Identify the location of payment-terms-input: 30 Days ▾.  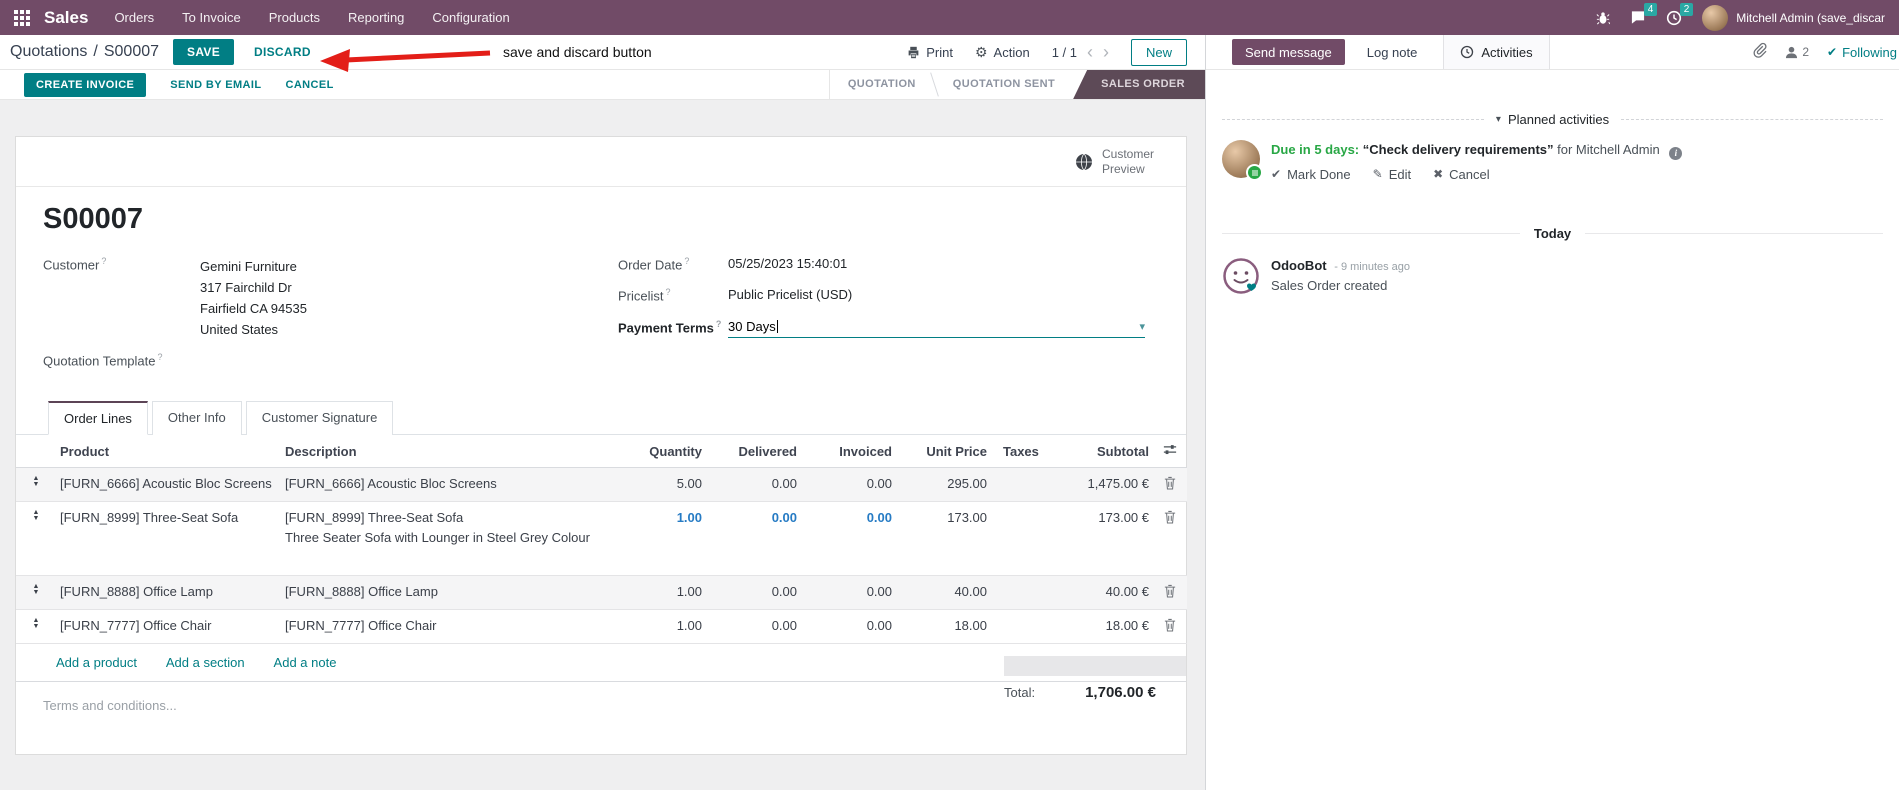
(936, 328).